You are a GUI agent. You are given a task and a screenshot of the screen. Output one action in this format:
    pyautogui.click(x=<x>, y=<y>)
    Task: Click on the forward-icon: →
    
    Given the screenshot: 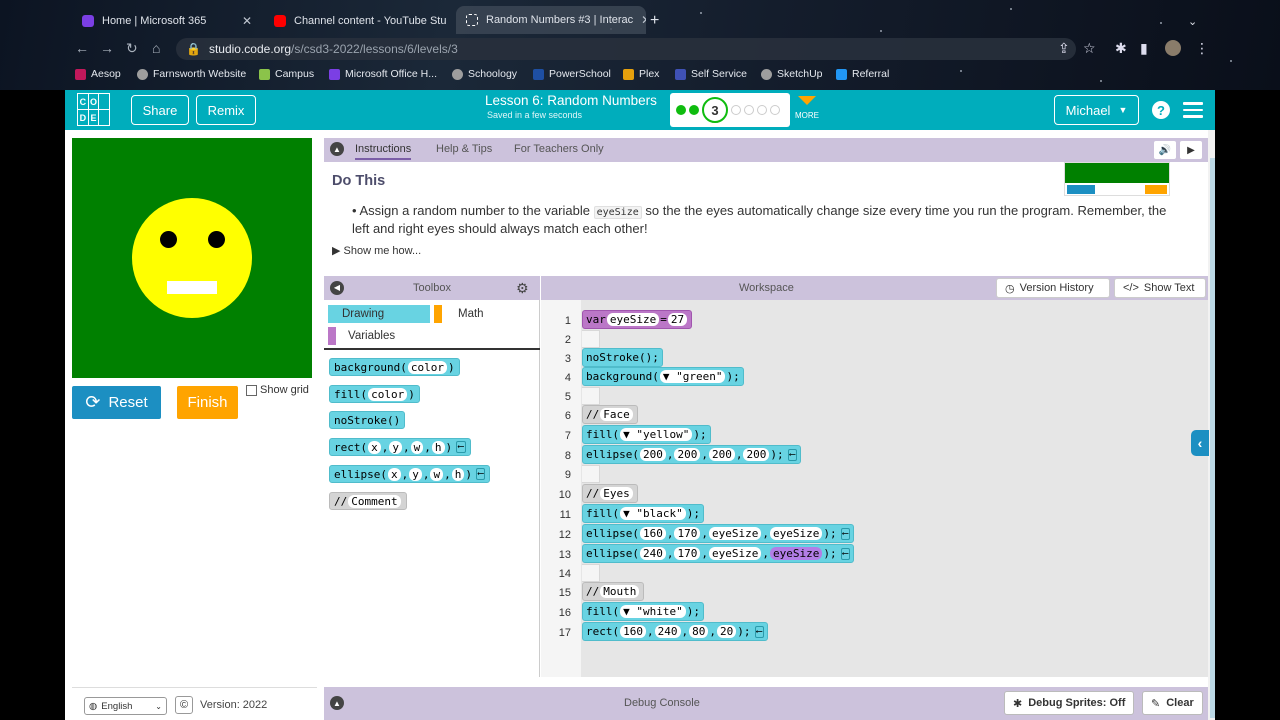 What is the action you would take?
    pyautogui.click(x=107, y=48)
    